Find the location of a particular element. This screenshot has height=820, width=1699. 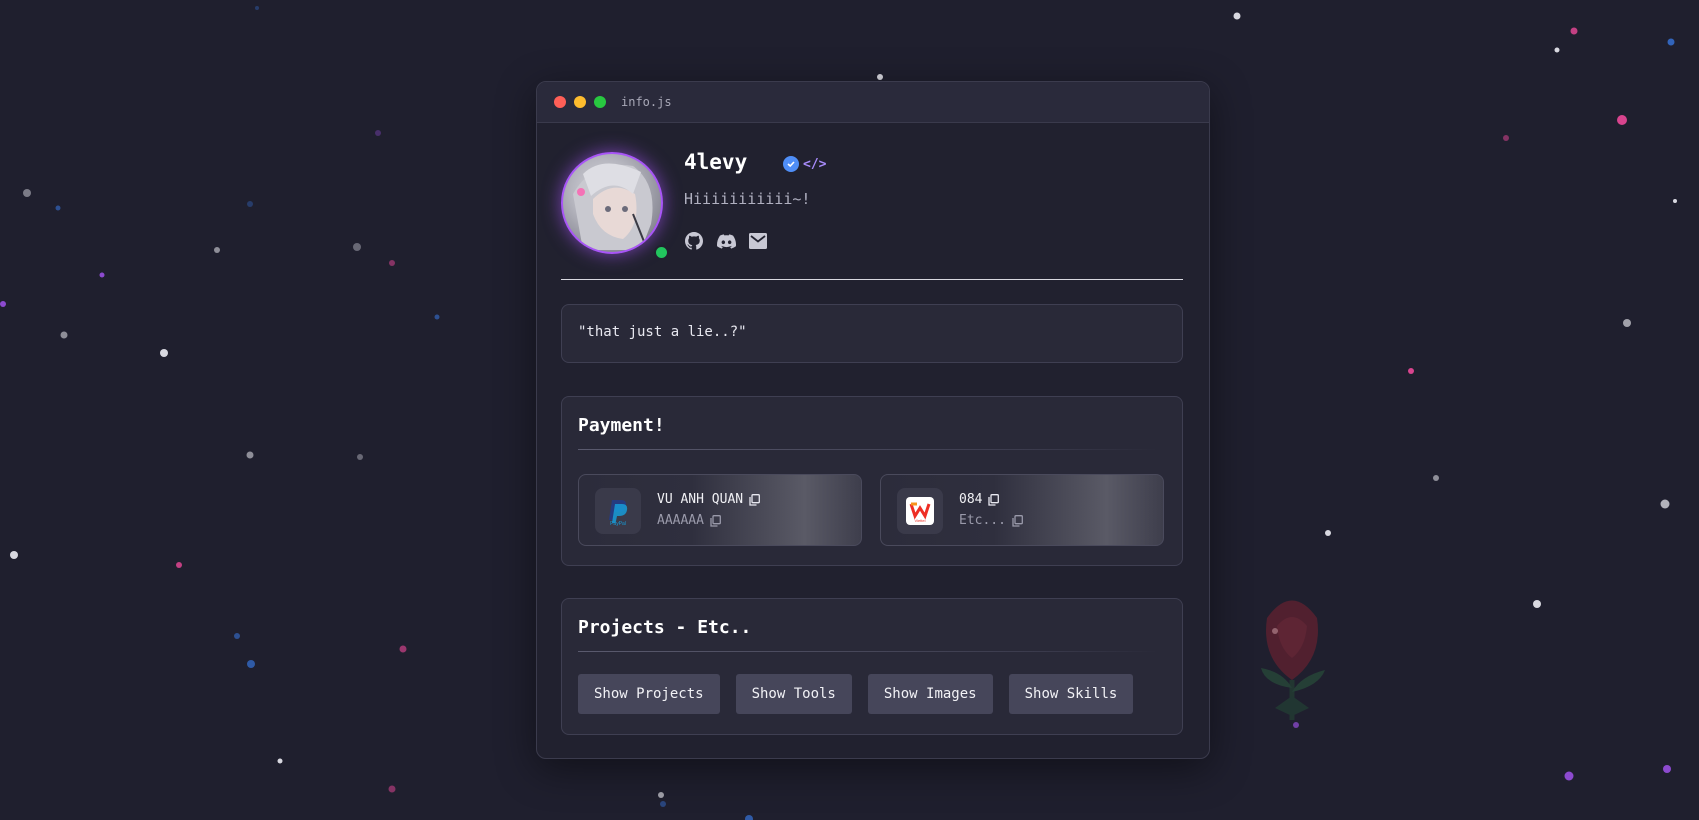

show-skills-button: Show Skills is located at coordinates (1071, 694).